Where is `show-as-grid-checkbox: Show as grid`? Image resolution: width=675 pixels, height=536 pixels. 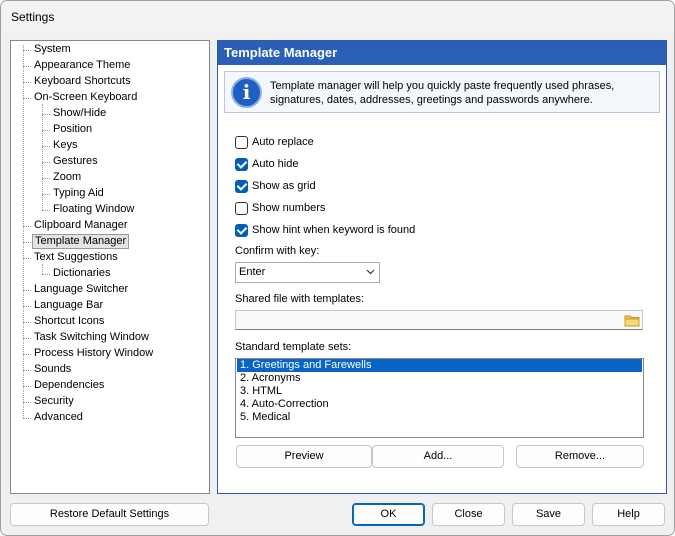
show-as-grid-checkbox: Show as grid is located at coordinates (275, 186).